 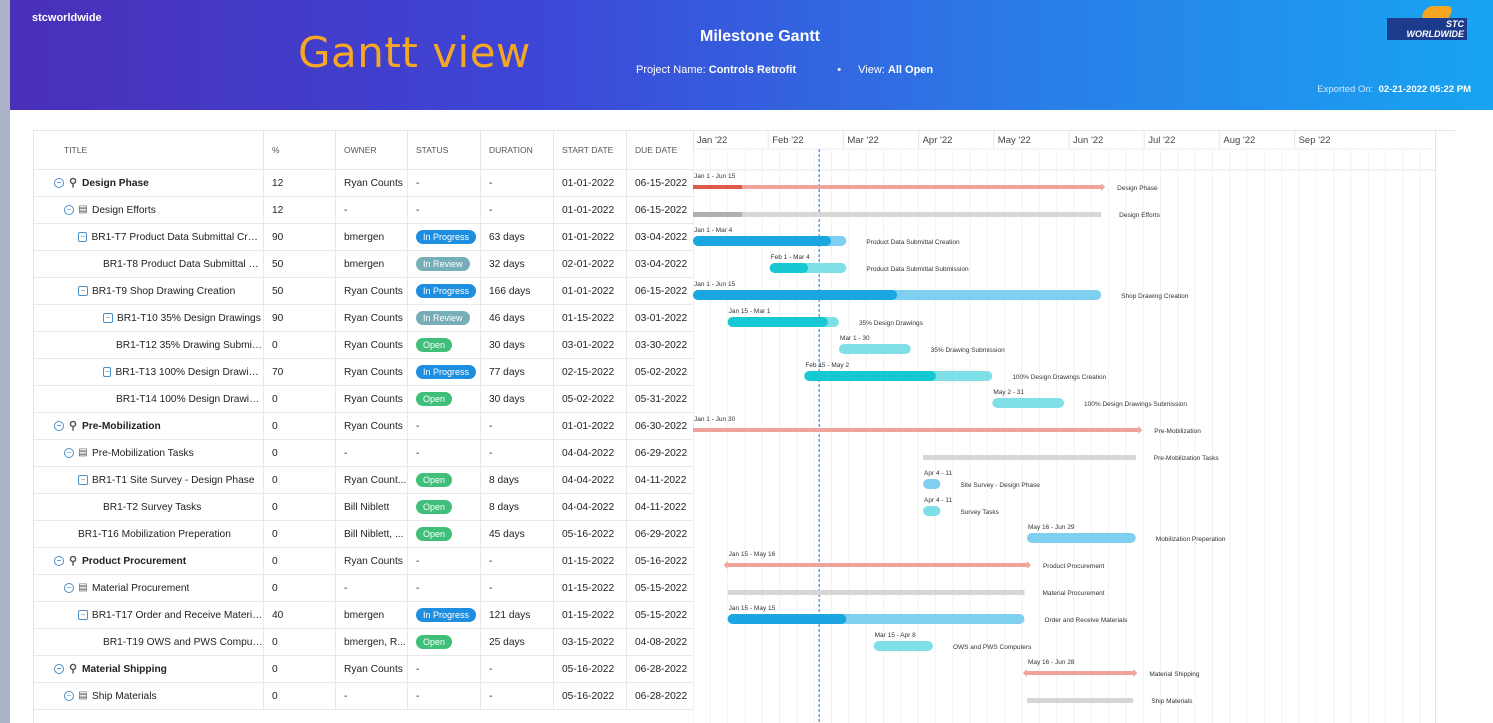 I want to click on phase-icon: ⚲, so click(x=73, y=669).